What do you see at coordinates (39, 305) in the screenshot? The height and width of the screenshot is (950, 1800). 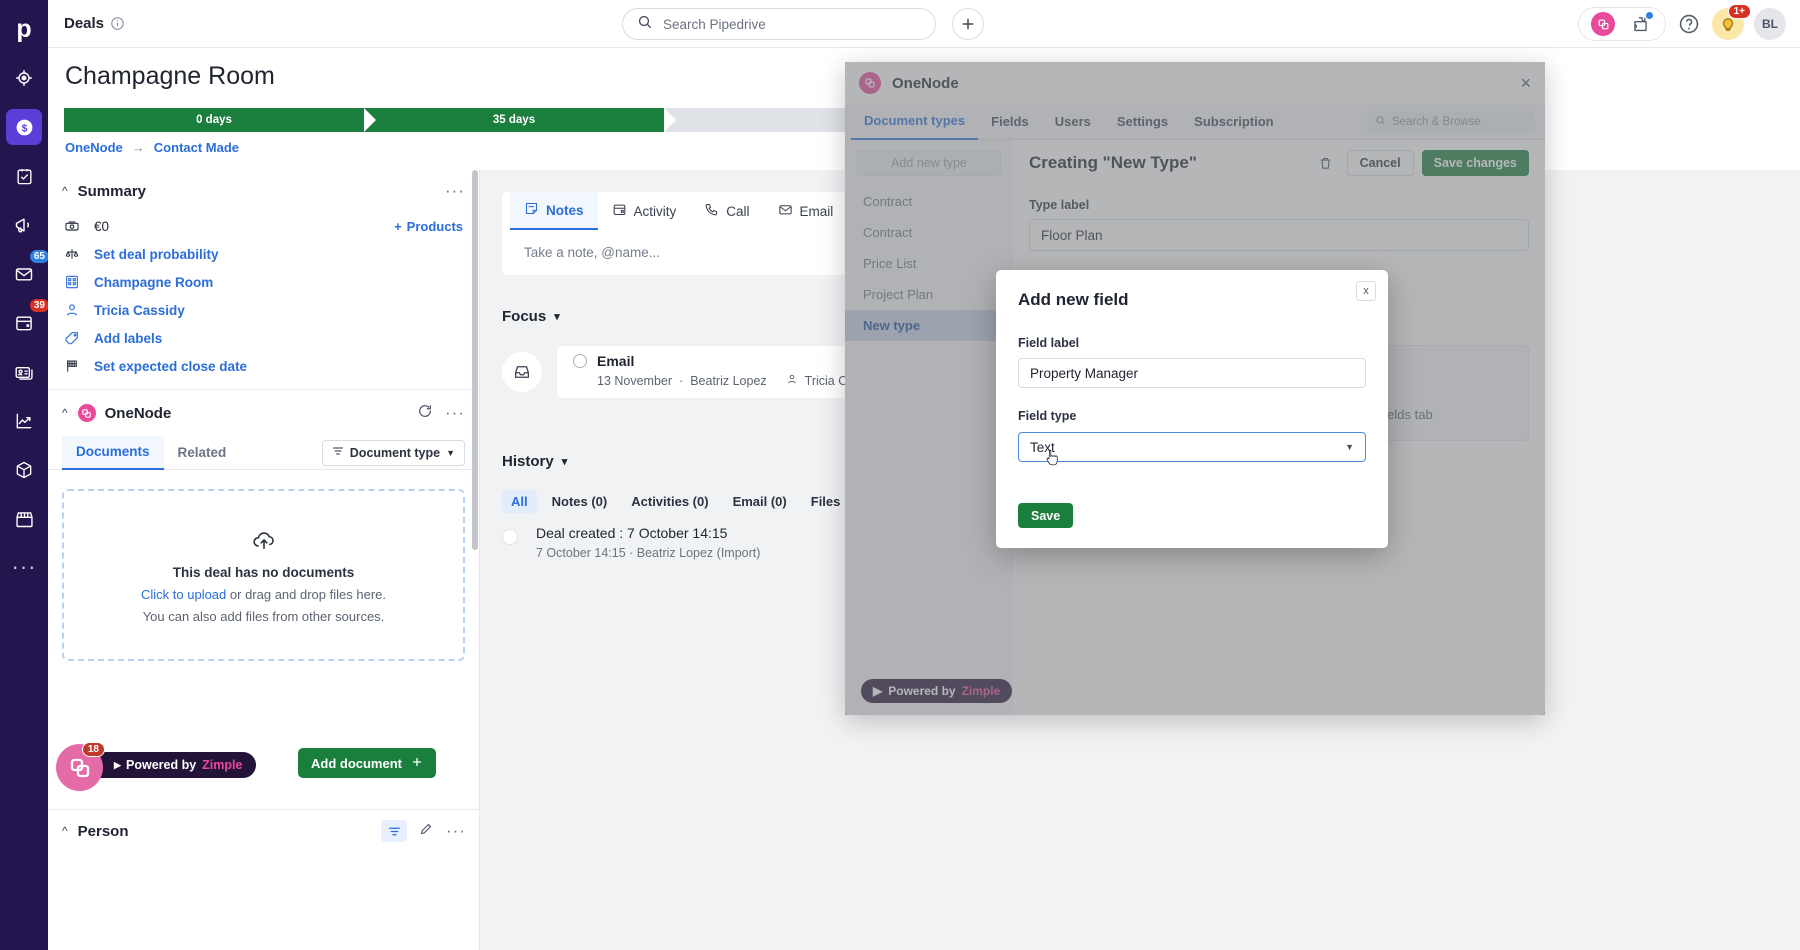 I see `calendar-badge: 39` at bounding box center [39, 305].